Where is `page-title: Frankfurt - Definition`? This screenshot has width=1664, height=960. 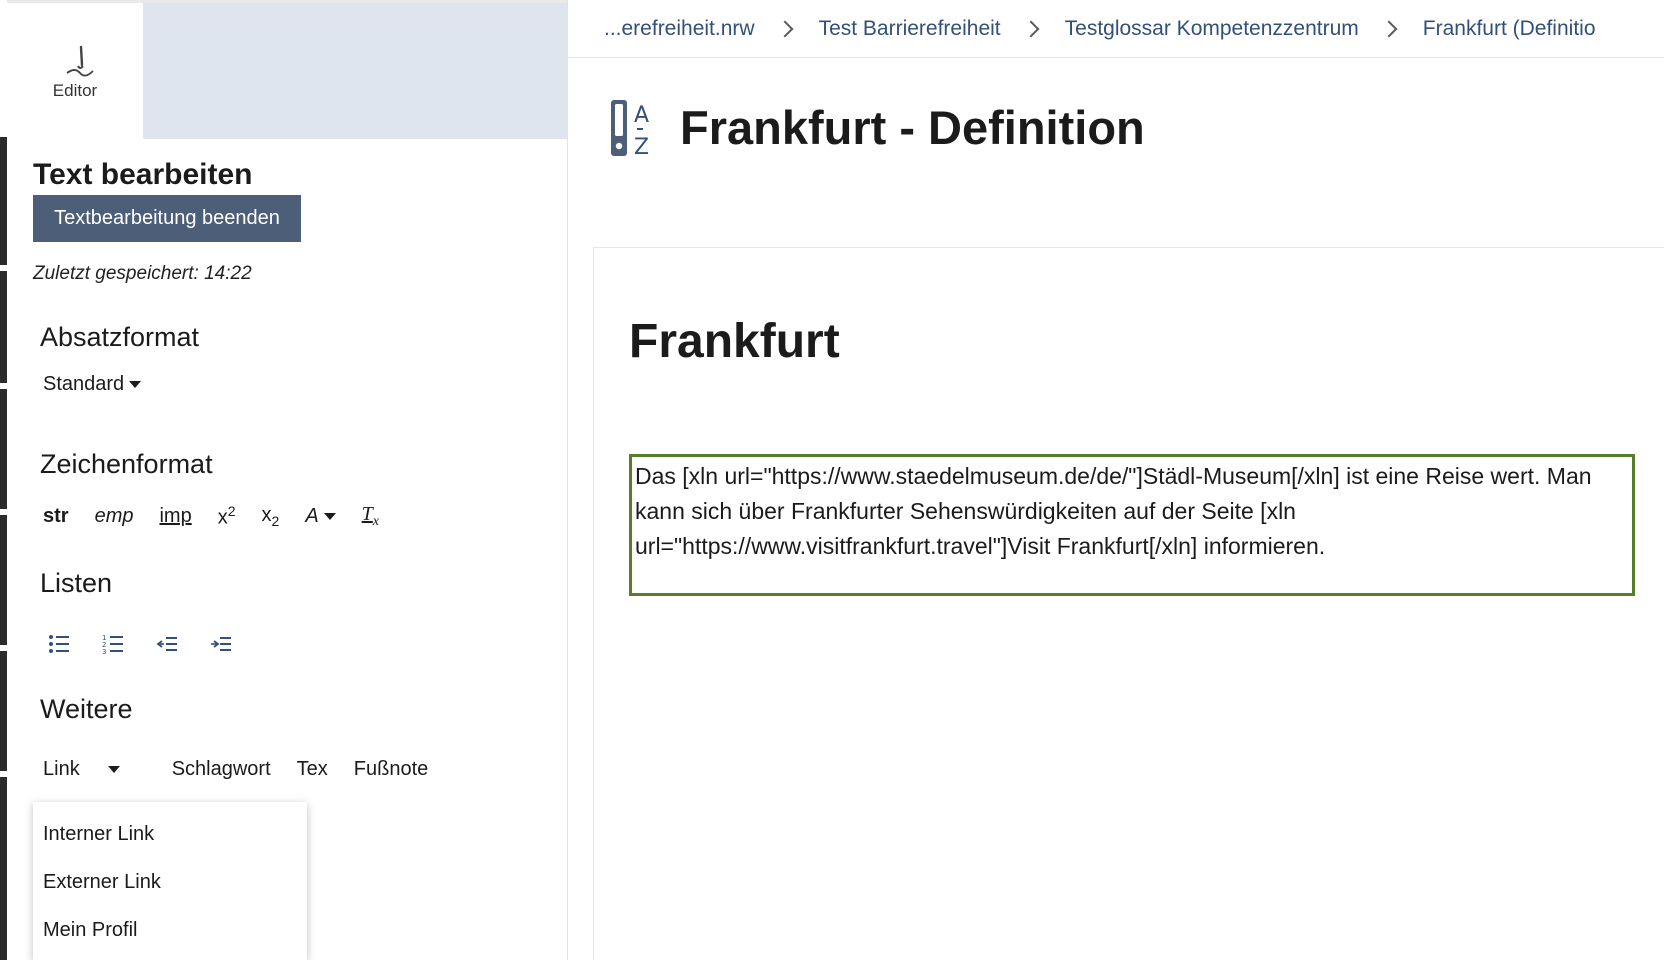 page-title: Frankfurt - Definition is located at coordinates (912, 127).